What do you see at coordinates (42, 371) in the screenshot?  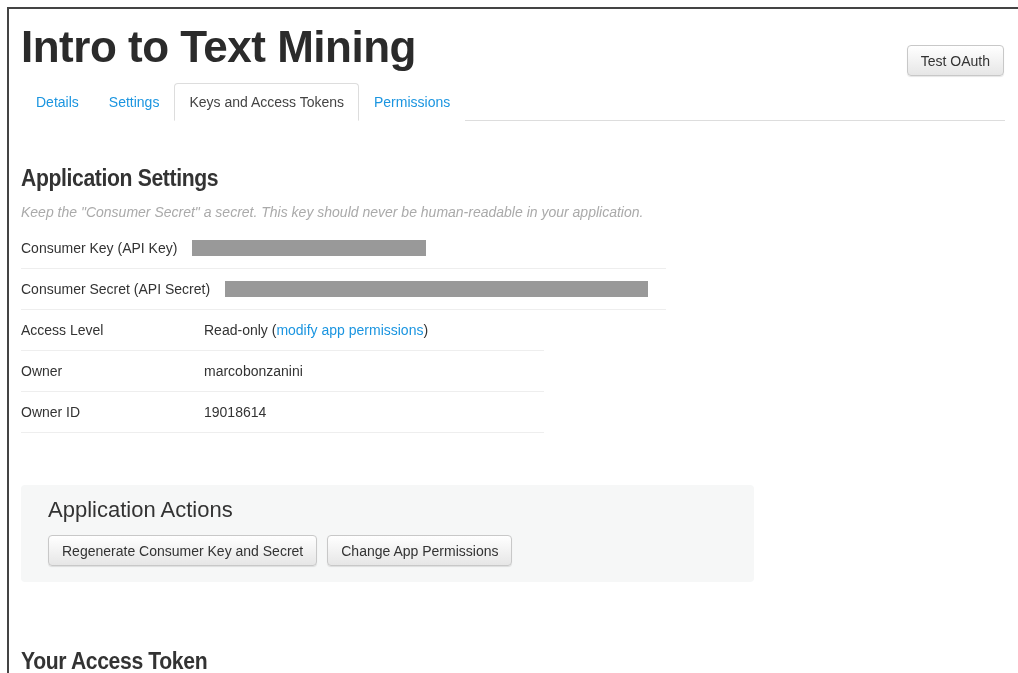 I see `field-label: Owner` at bounding box center [42, 371].